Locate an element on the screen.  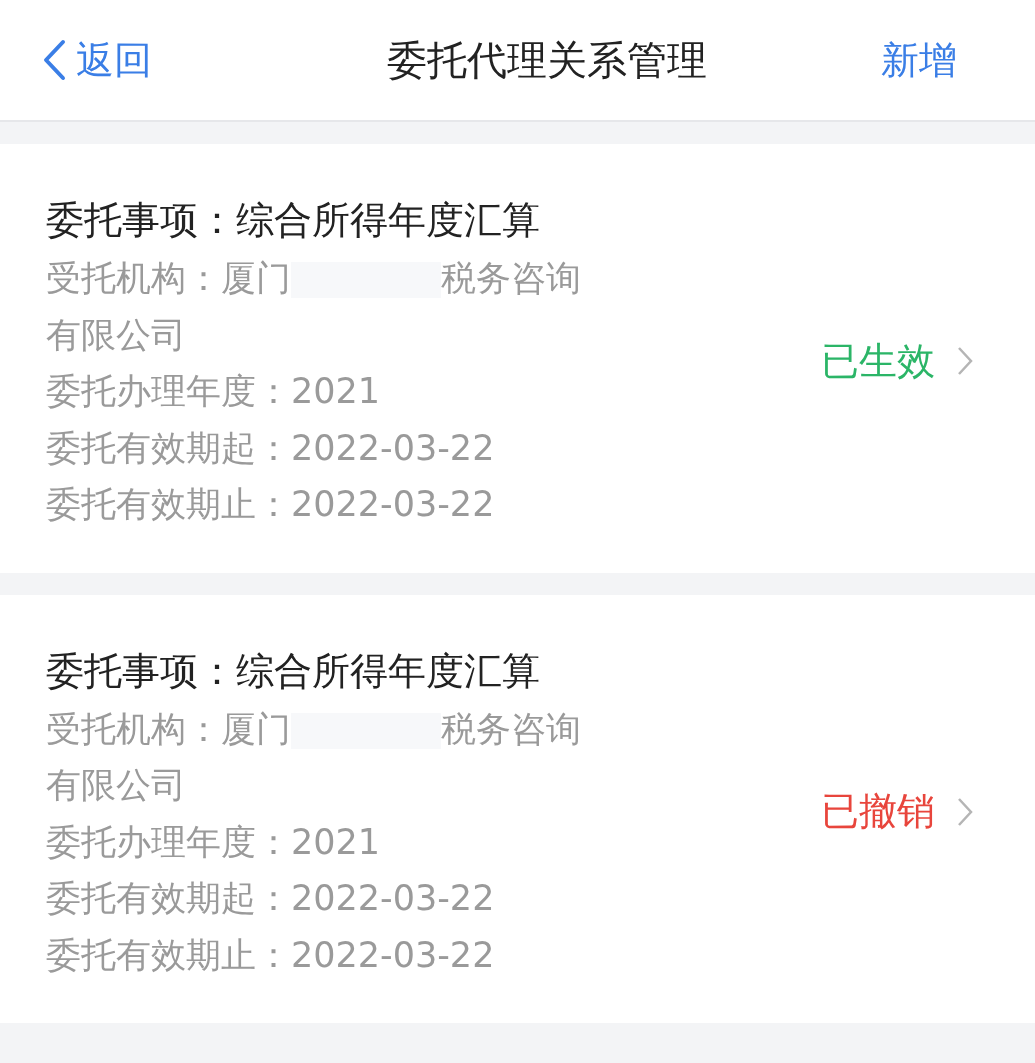
add-button: 新增 is located at coordinates (919, 60).